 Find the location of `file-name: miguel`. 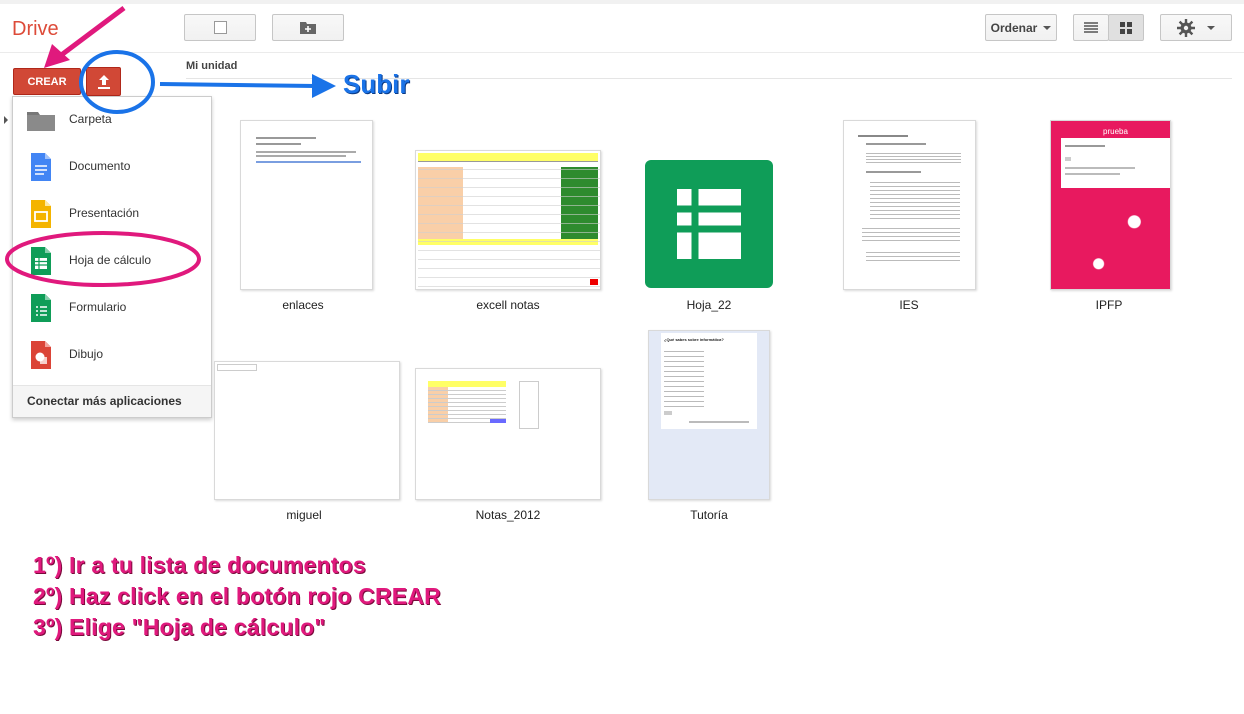

file-name: miguel is located at coordinates (304, 515).